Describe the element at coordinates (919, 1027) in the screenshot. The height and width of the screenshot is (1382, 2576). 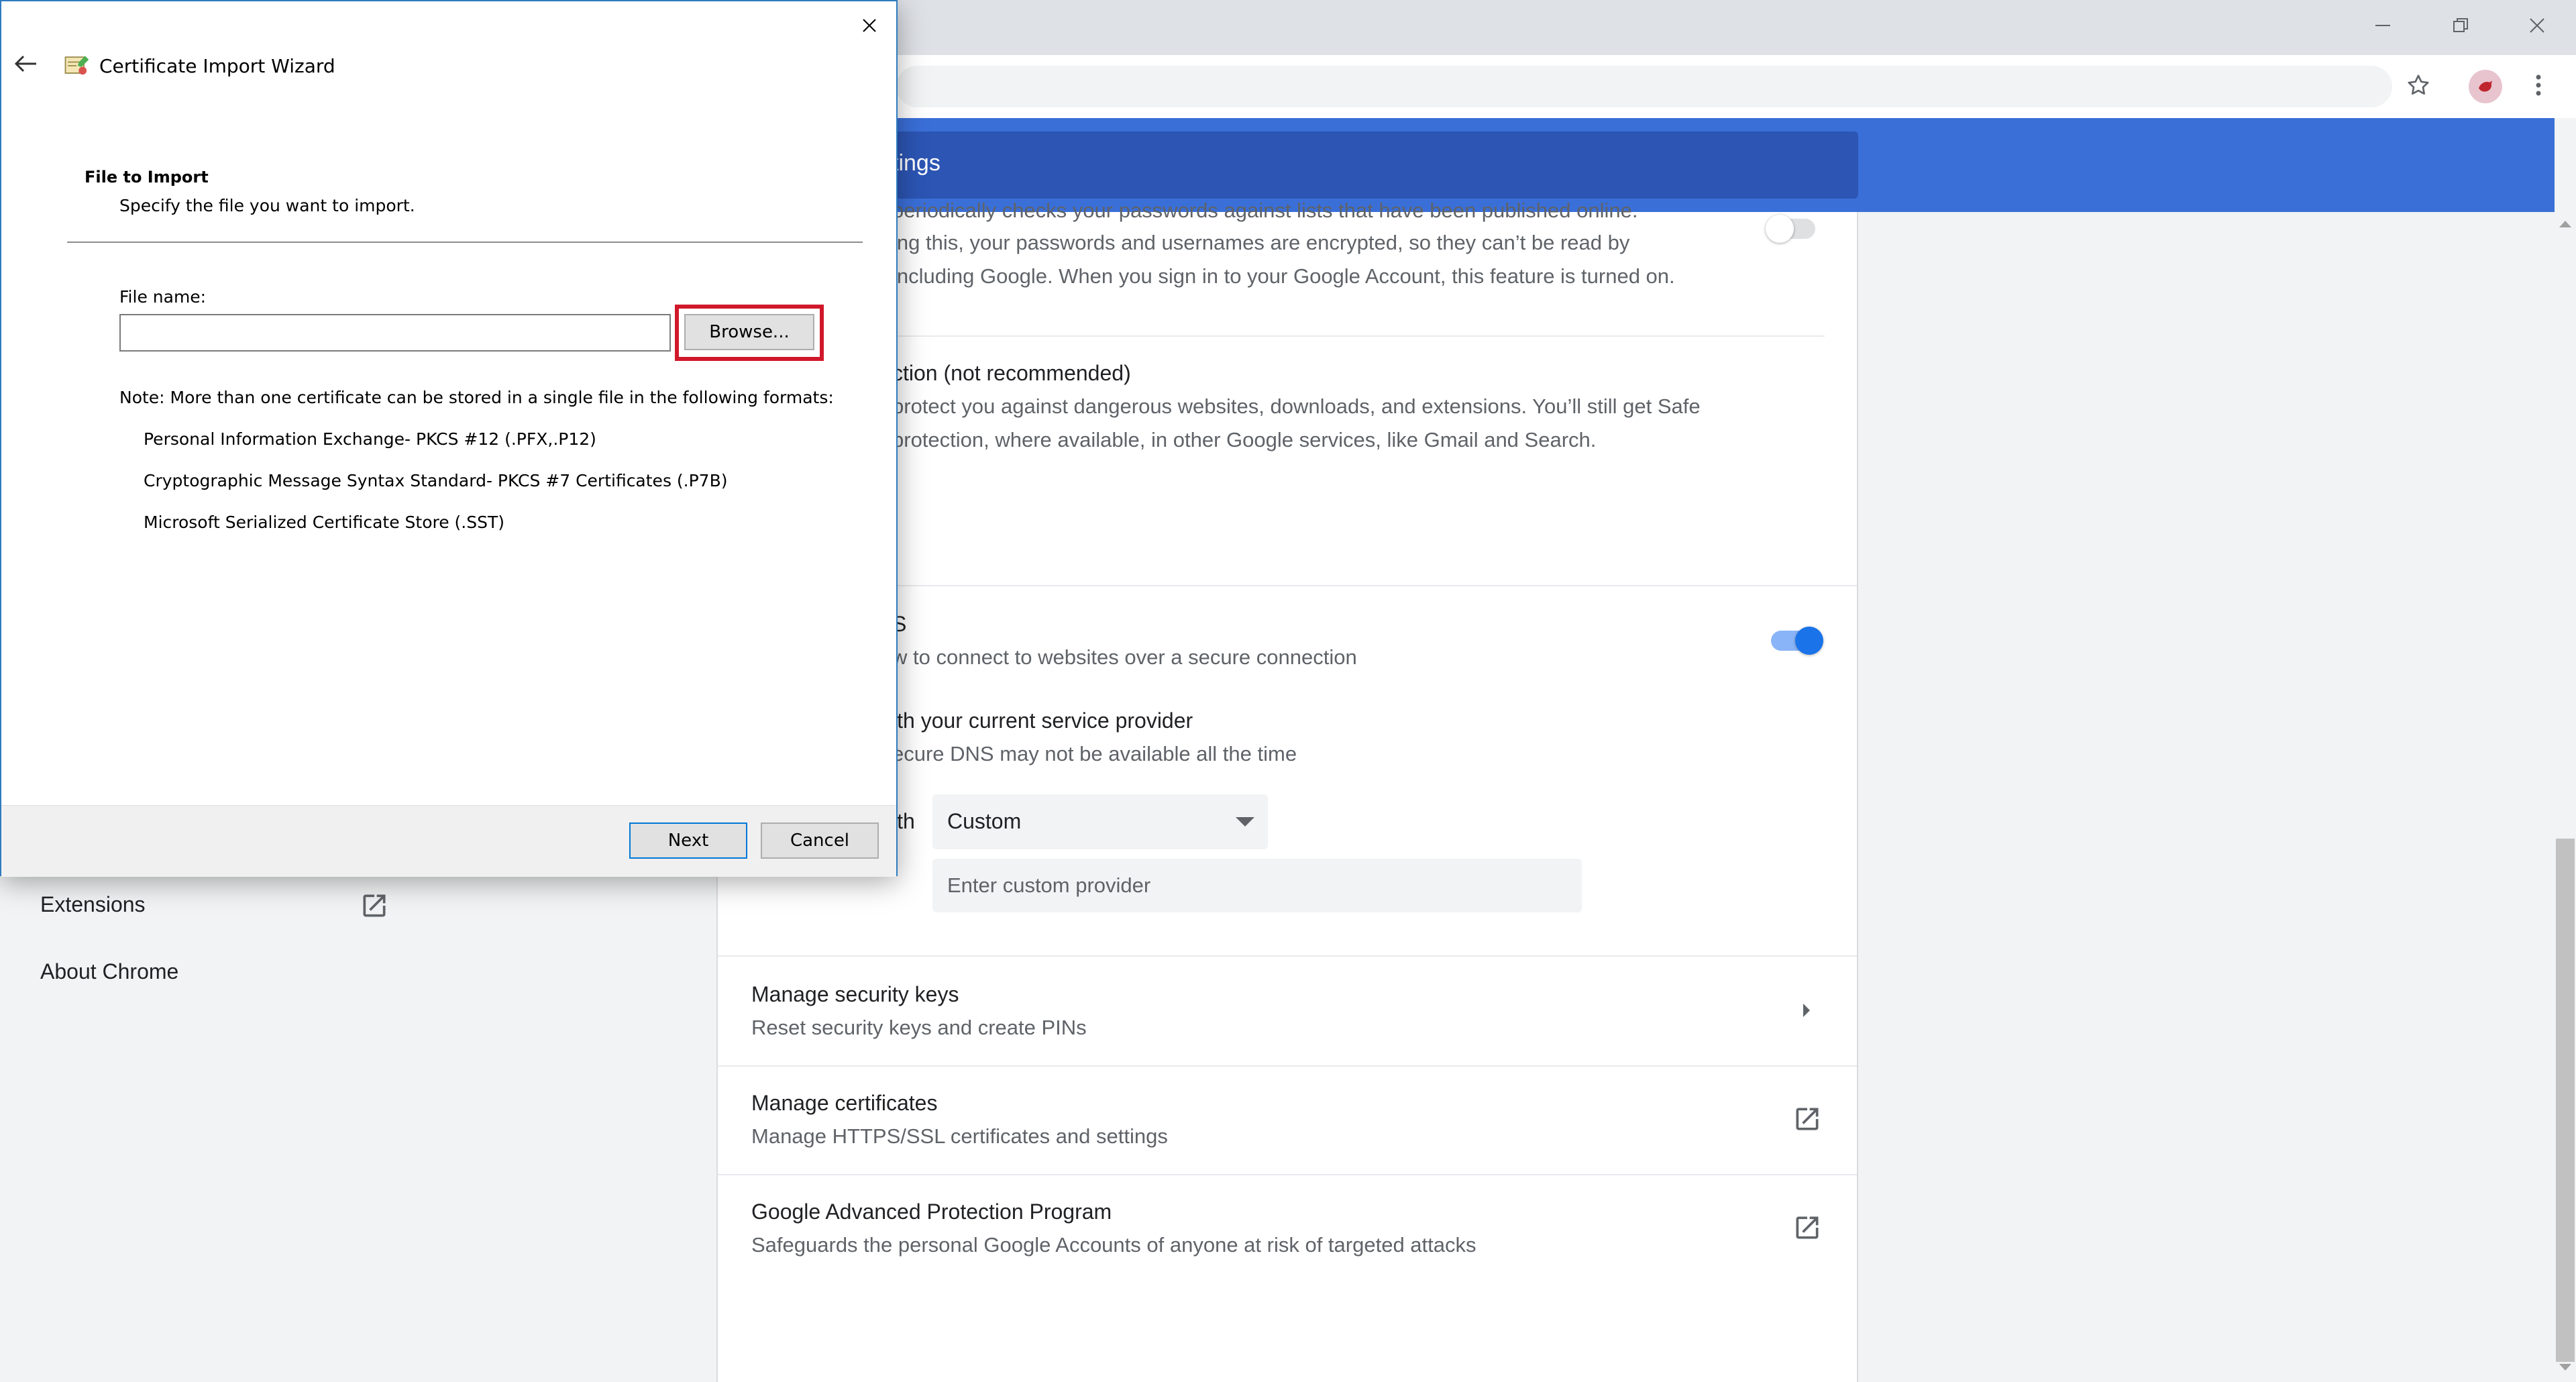
I see `manage-security-keys-sub: Reset security keys and create PINs` at that location.